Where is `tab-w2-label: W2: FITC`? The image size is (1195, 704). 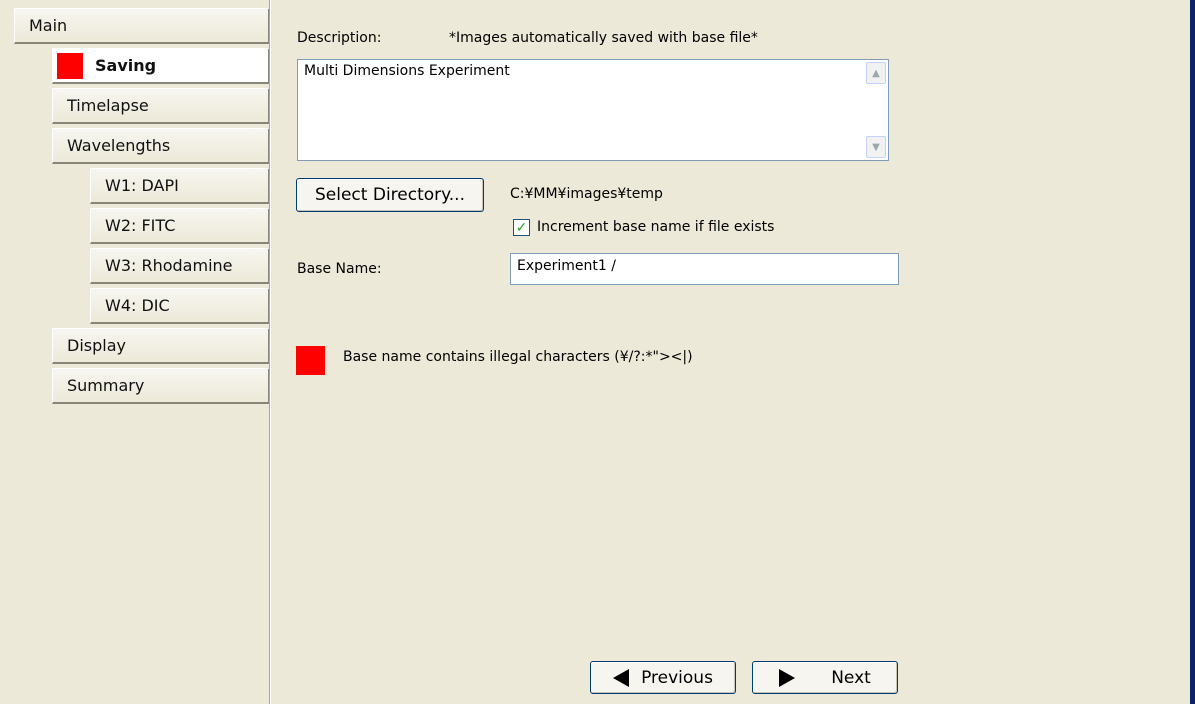
tab-w2-label: W2: FITC is located at coordinates (140, 225).